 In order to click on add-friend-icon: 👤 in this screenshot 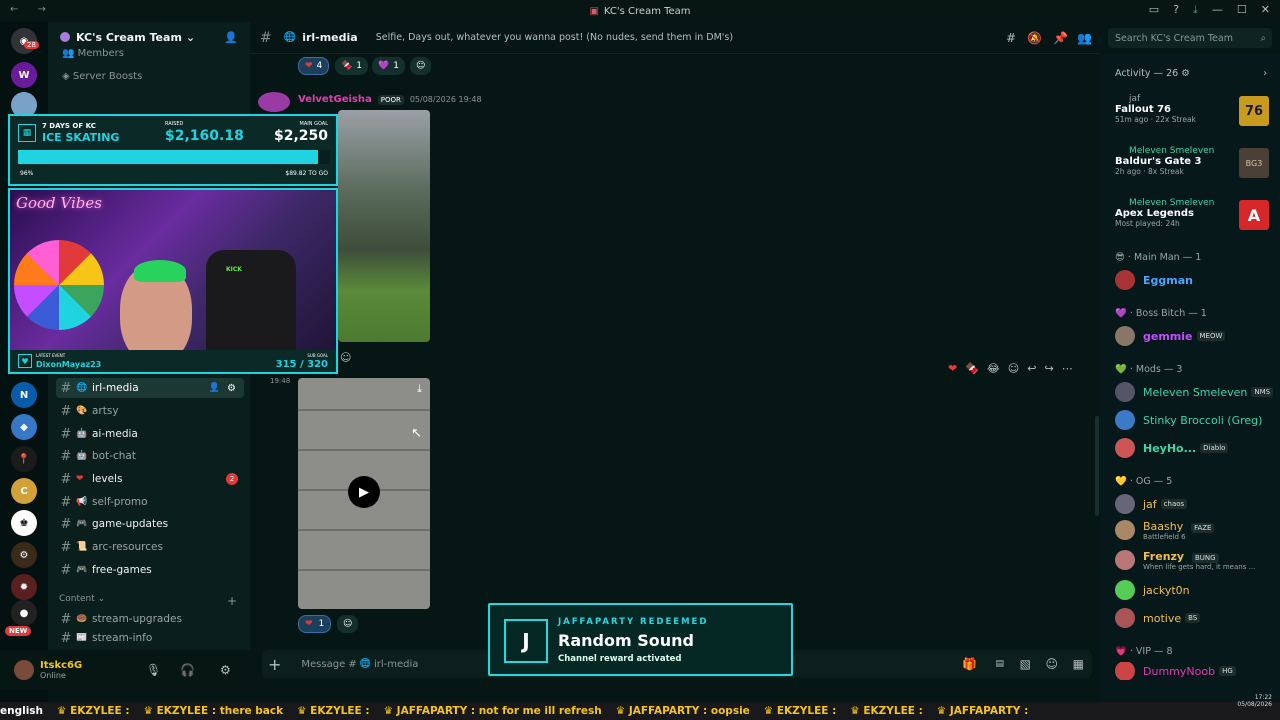, I will do `click(231, 37)`.